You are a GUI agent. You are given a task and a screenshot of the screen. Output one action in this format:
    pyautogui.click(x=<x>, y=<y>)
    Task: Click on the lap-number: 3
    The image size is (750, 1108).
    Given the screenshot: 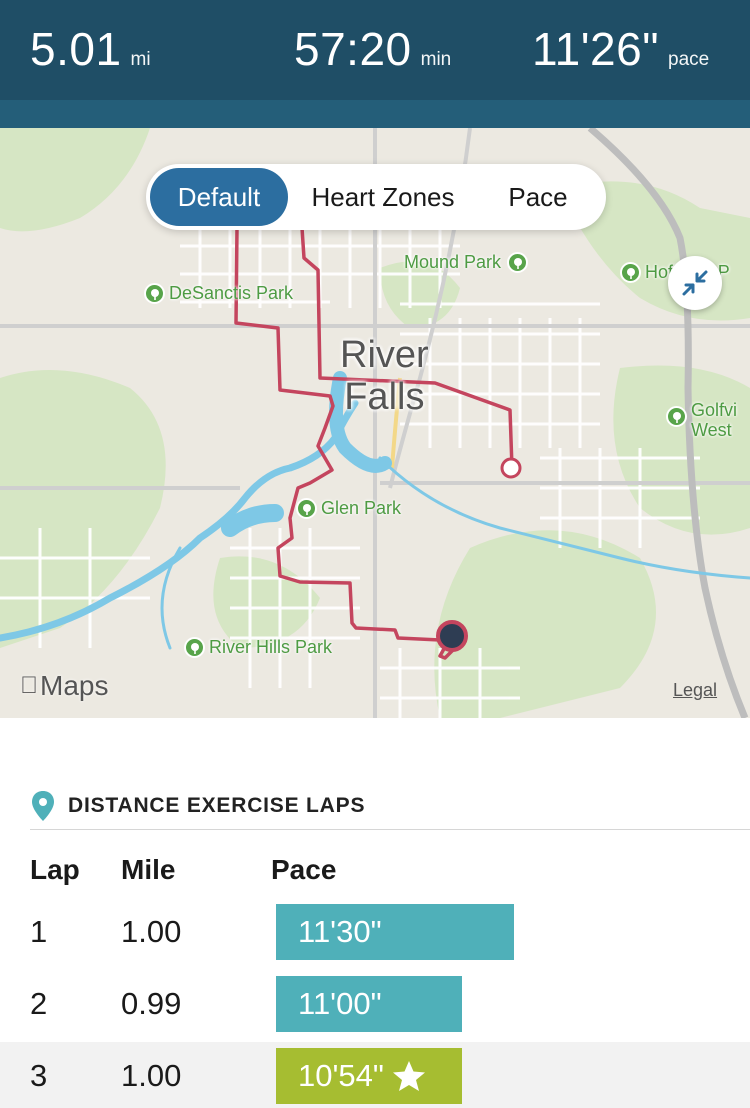 What is the action you would take?
    pyautogui.click(x=39, y=1075)
    